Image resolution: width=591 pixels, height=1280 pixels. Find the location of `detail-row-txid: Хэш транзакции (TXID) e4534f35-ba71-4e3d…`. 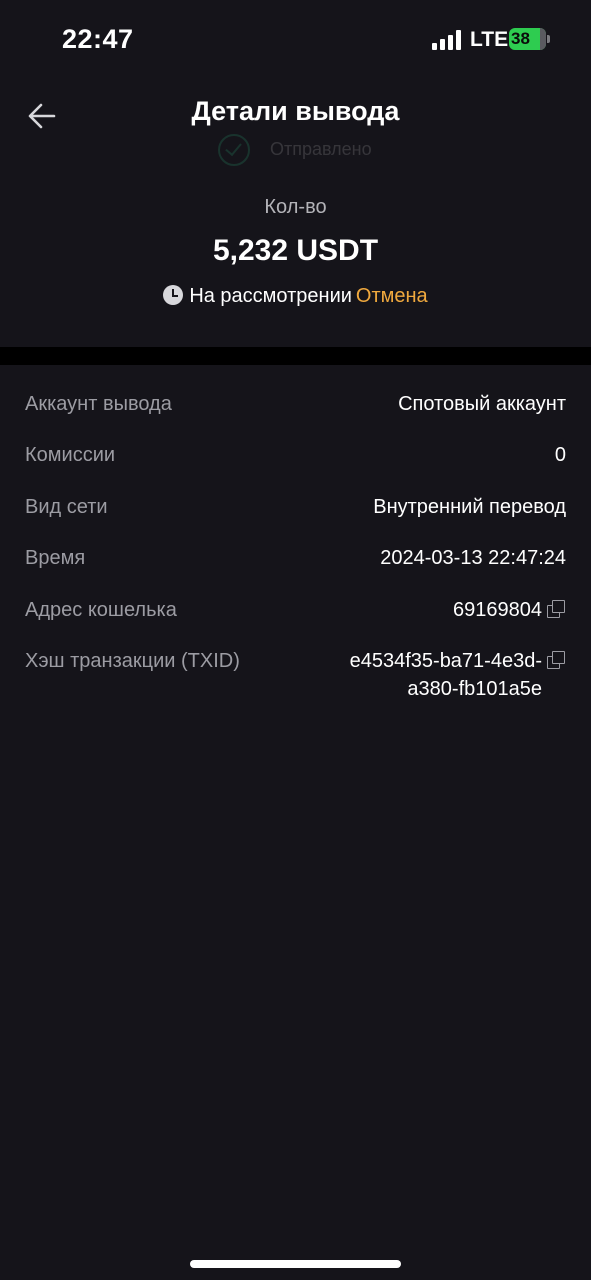

detail-row-txid: Хэш транзакции (TXID) e4534f35-ba71-4e3d… is located at coordinates (295, 680).